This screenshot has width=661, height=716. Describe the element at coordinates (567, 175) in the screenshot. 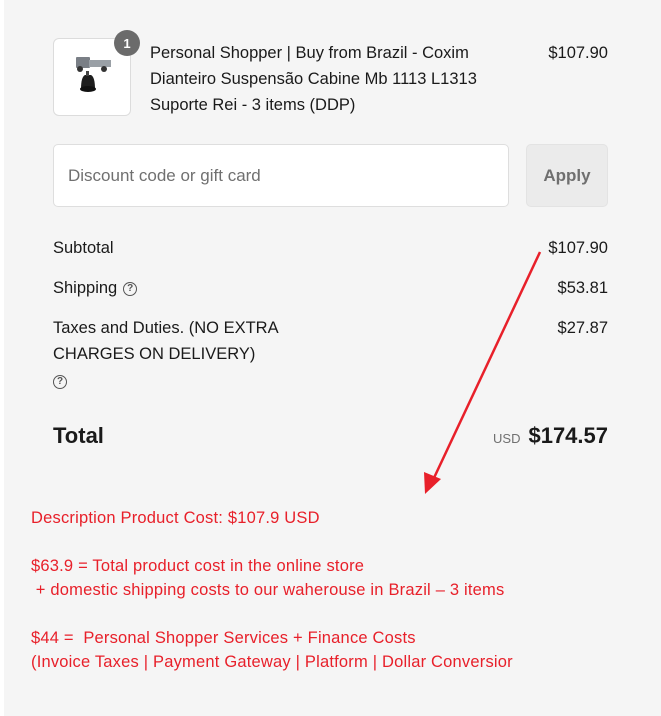

I see `apply-button: Apply` at that location.